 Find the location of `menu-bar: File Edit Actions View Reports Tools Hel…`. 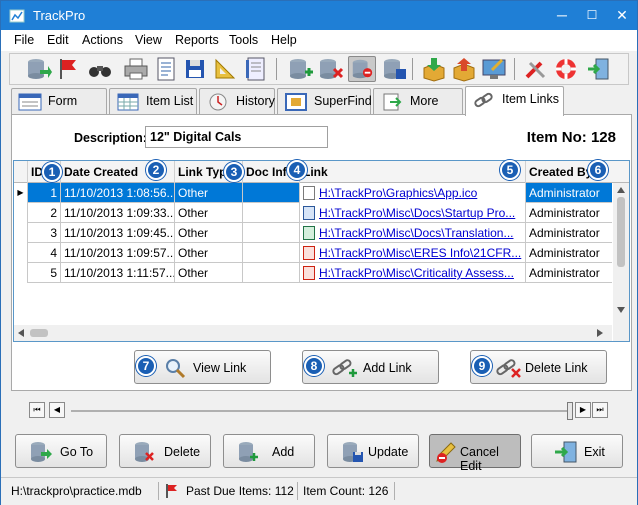

menu-bar: File Edit Actions View Reports Tools Hel… is located at coordinates (319, 40).